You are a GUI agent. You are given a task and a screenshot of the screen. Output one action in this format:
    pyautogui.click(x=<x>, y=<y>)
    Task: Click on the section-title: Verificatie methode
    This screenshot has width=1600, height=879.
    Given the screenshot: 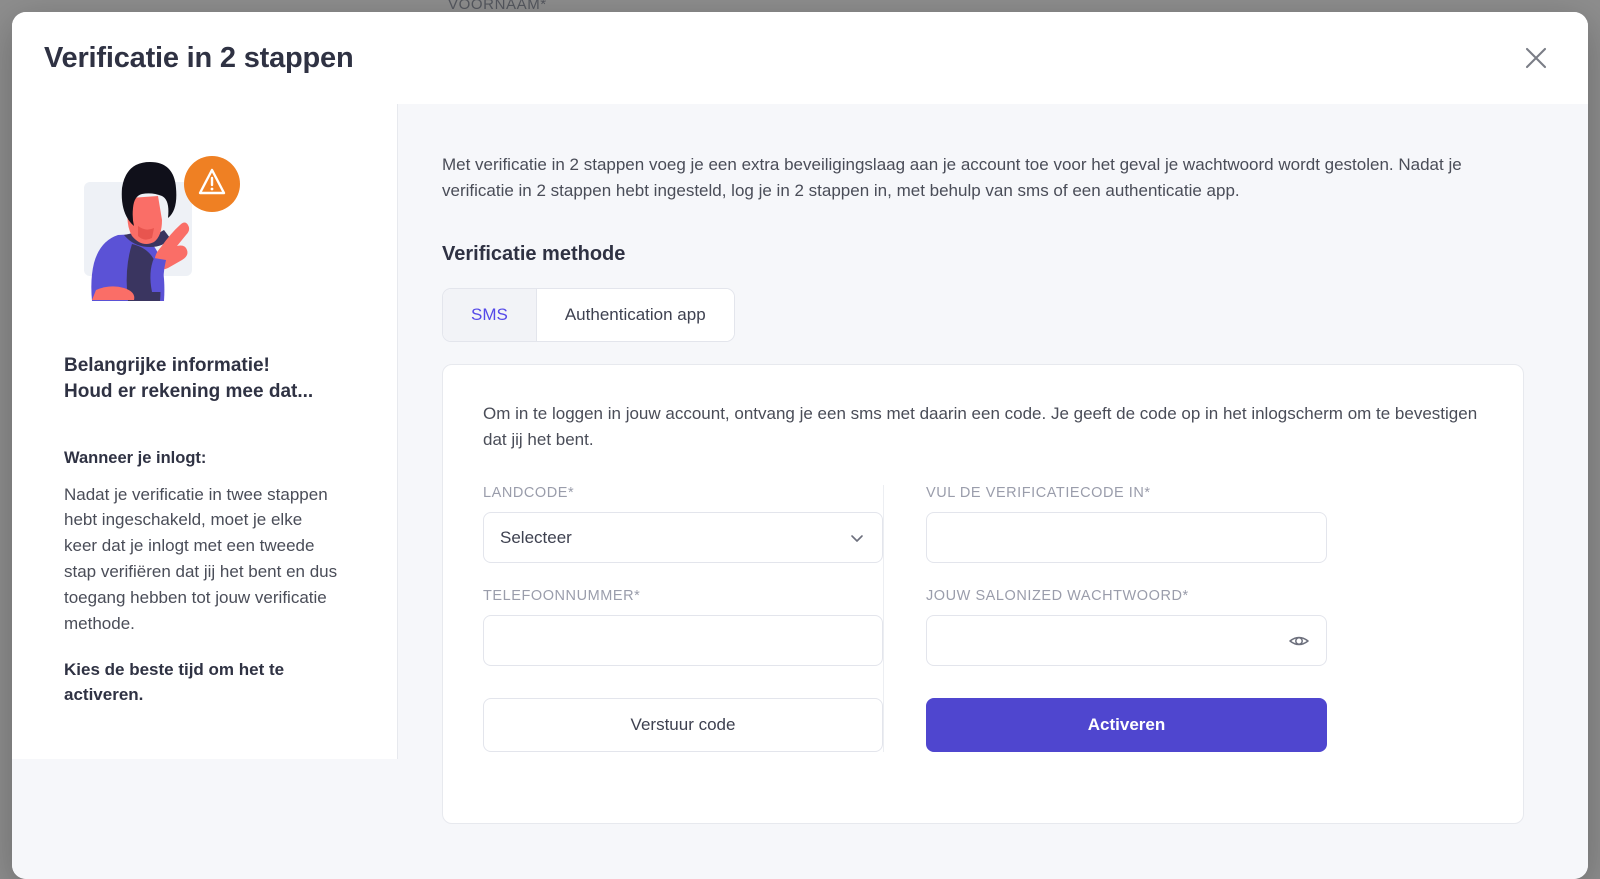 What is the action you would take?
    pyautogui.click(x=534, y=253)
    